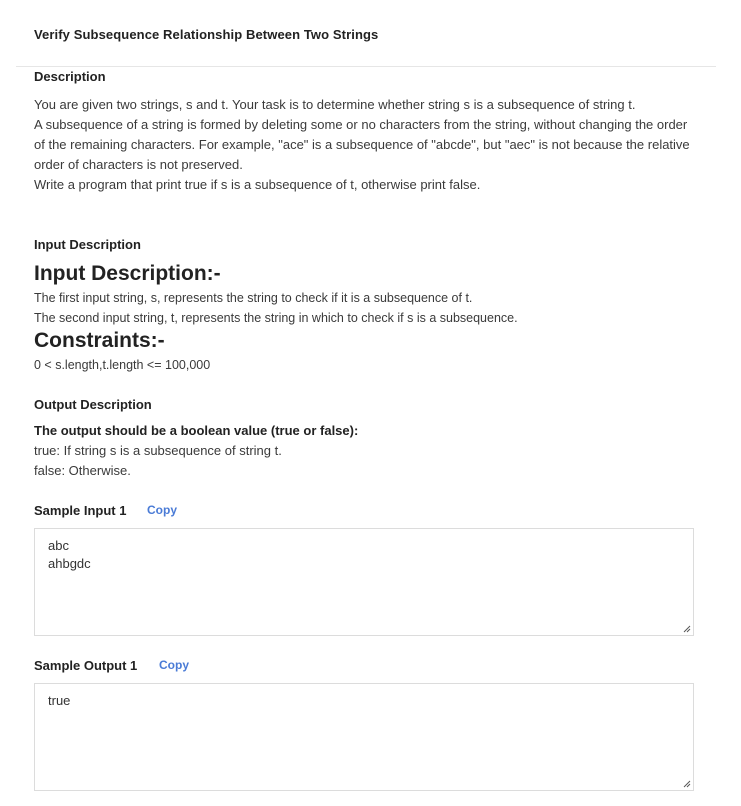  What do you see at coordinates (162, 510) in the screenshot?
I see `sample-input-copy-button: Copy` at bounding box center [162, 510].